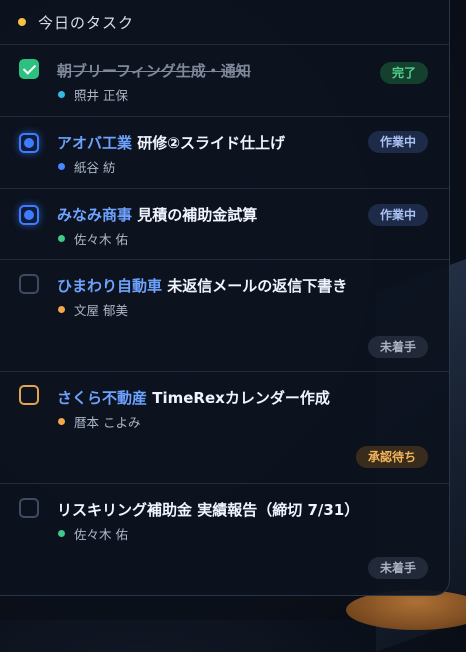  Describe the element at coordinates (193, 398) in the screenshot. I see `task-title: さくら不動産 TimeRexカレンダー作成` at that location.